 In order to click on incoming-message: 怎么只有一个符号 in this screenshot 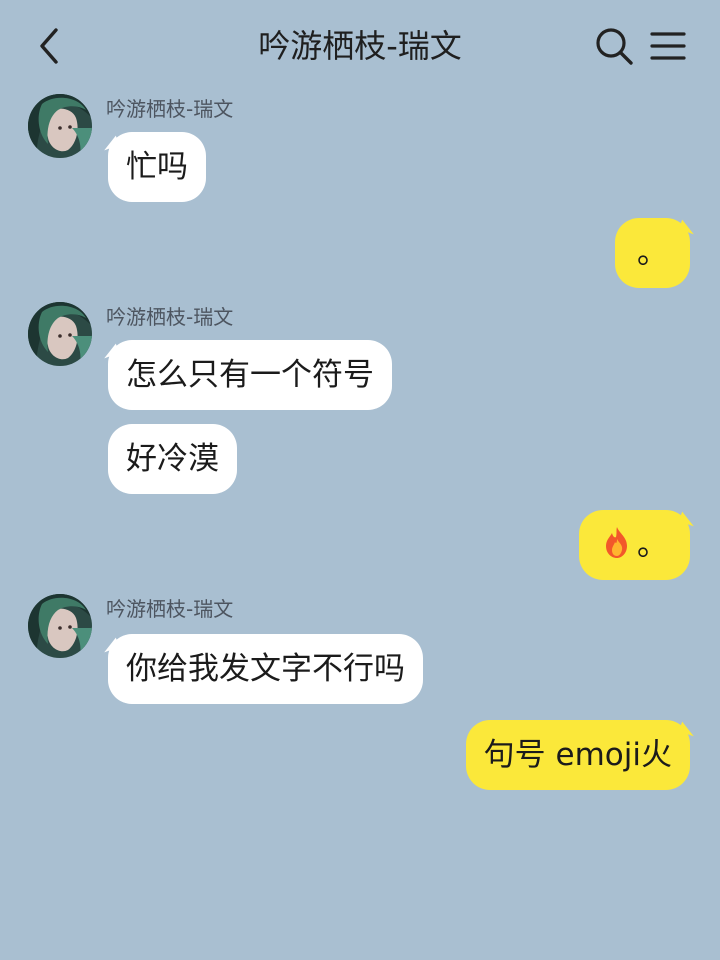, I will do `click(250, 375)`.